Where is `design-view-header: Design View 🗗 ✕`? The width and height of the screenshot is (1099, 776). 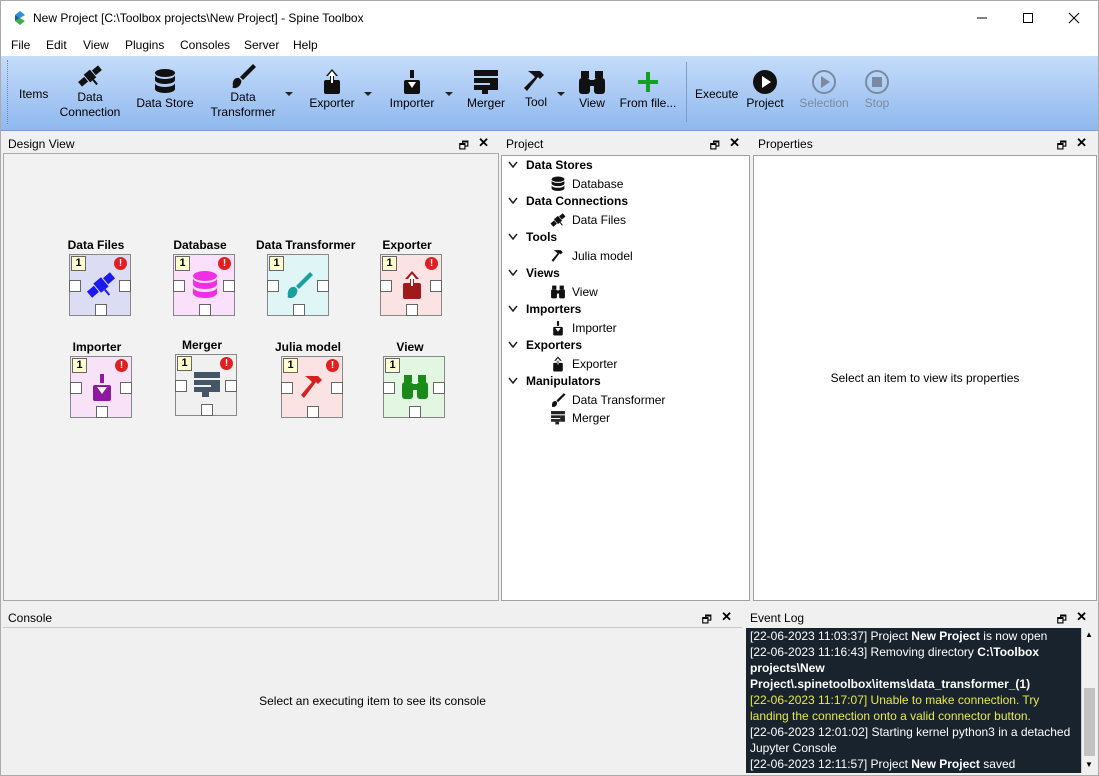 design-view-header: Design View 🗗 ✕ is located at coordinates (251, 143).